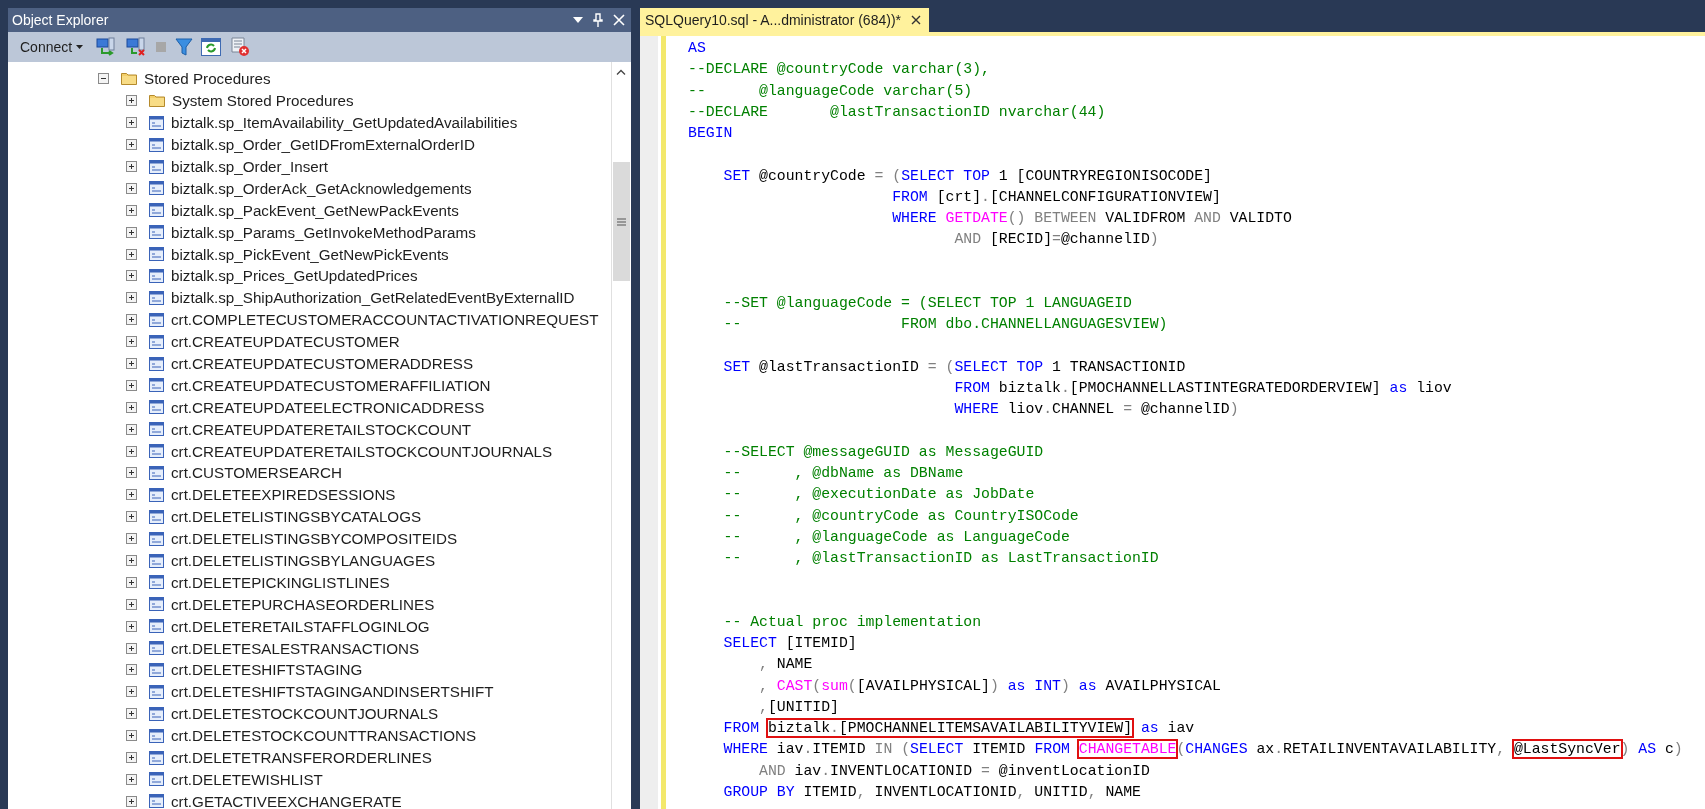 This screenshot has height=809, width=1705. I want to click on code-line: --DECLARE @lastTransactionID nvarchar(44), so click(897, 112).